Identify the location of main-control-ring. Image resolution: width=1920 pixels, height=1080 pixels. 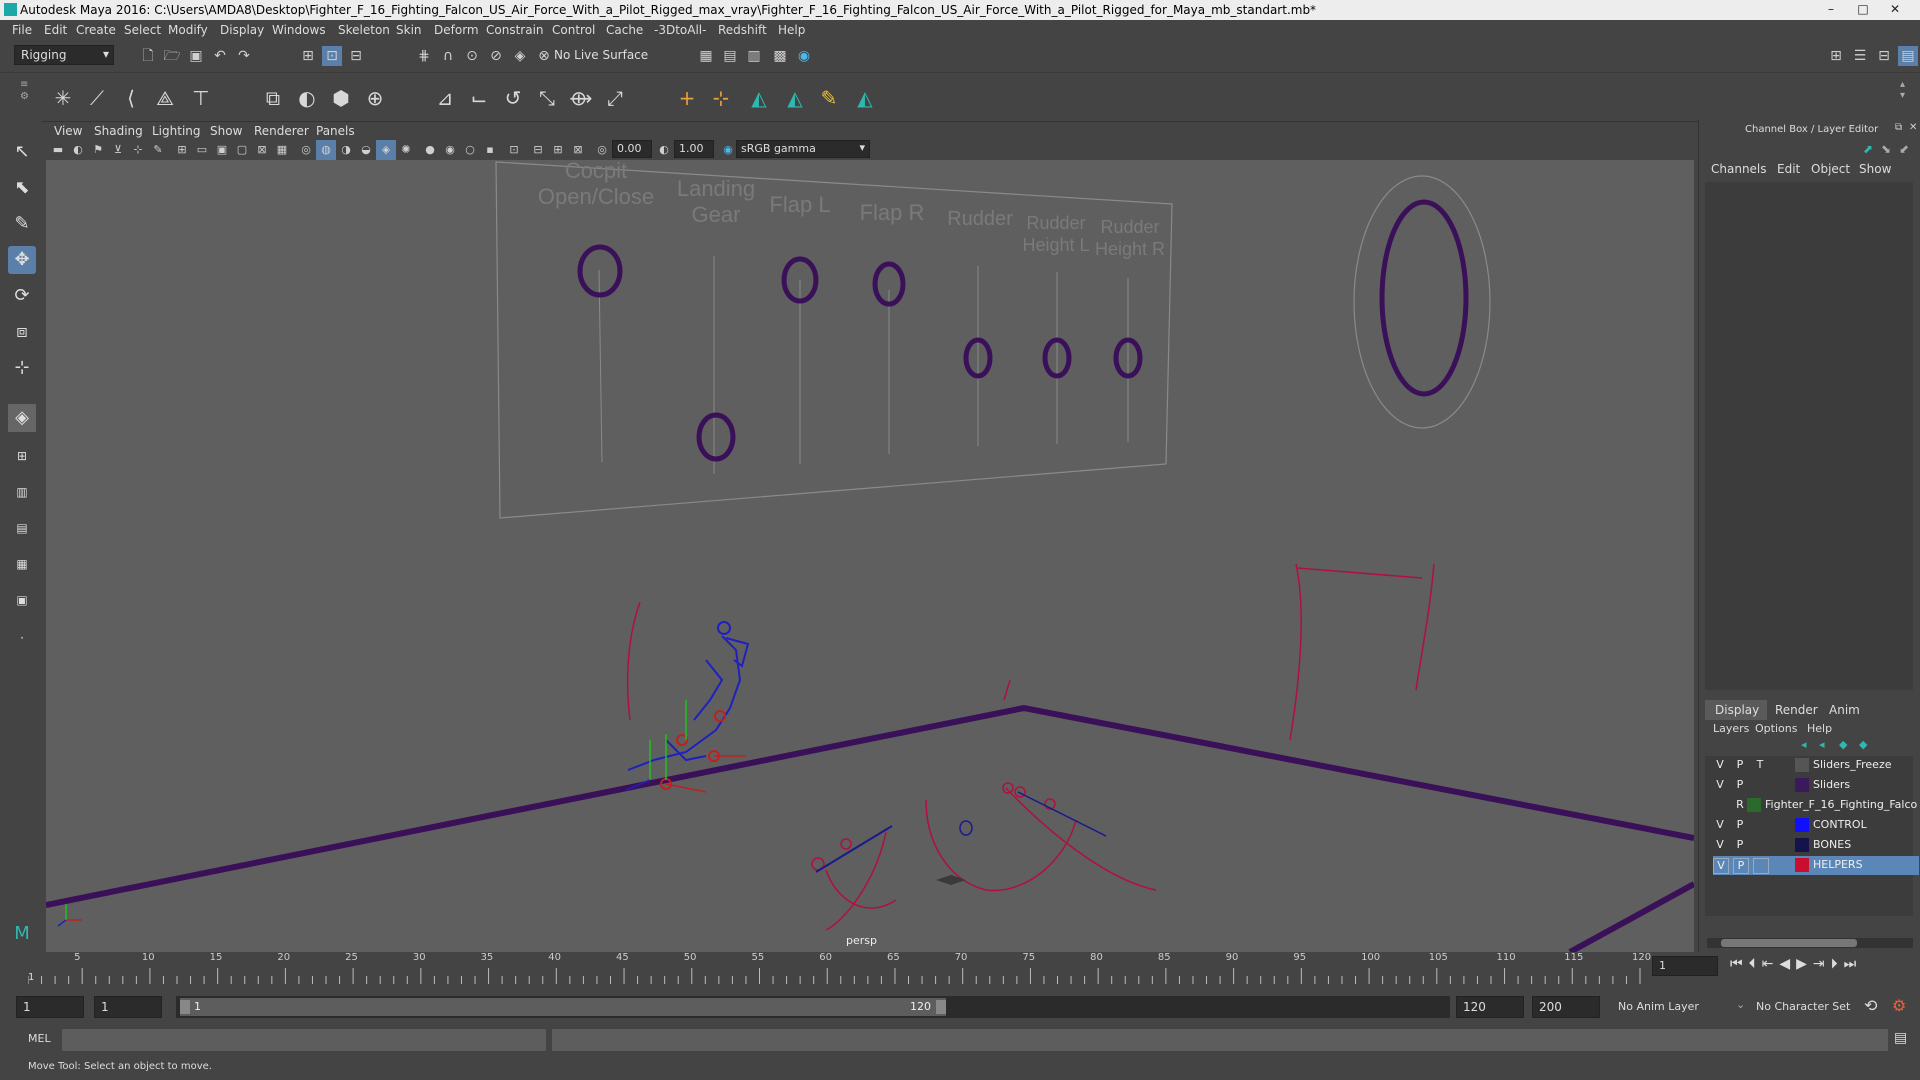
(1424, 298).